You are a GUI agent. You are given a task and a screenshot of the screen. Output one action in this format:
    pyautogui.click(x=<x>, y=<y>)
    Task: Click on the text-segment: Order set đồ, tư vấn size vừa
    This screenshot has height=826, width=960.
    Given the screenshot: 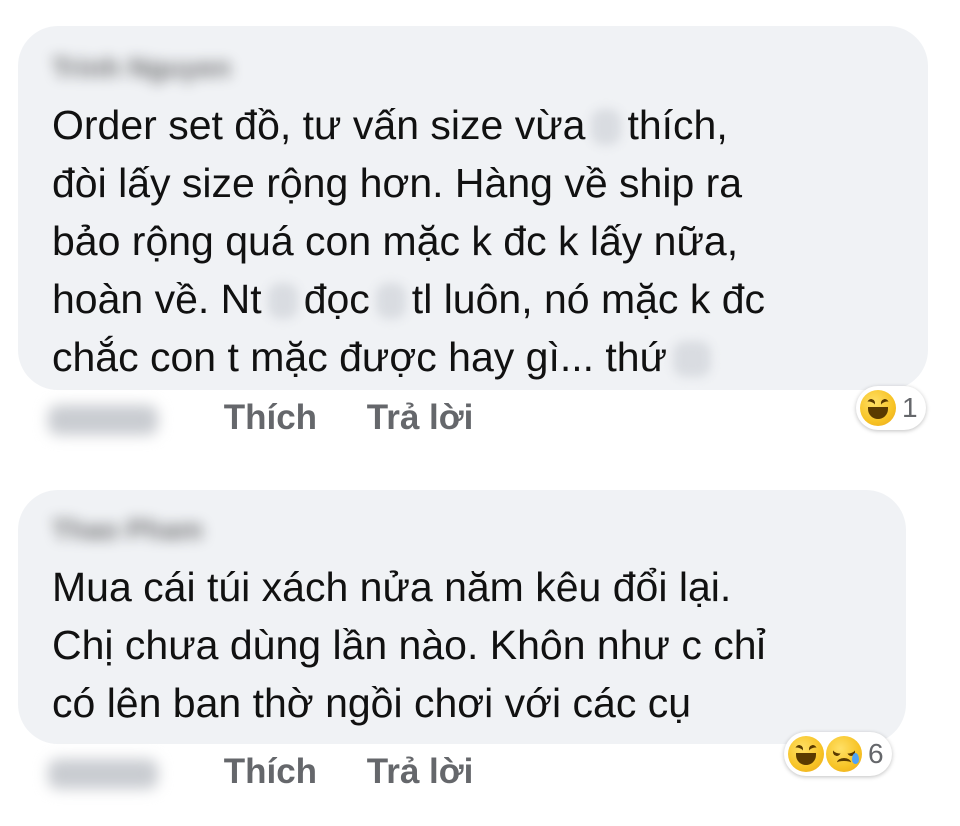 What is the action you would take?
    pyautogui.click(x=319, y=125)
    